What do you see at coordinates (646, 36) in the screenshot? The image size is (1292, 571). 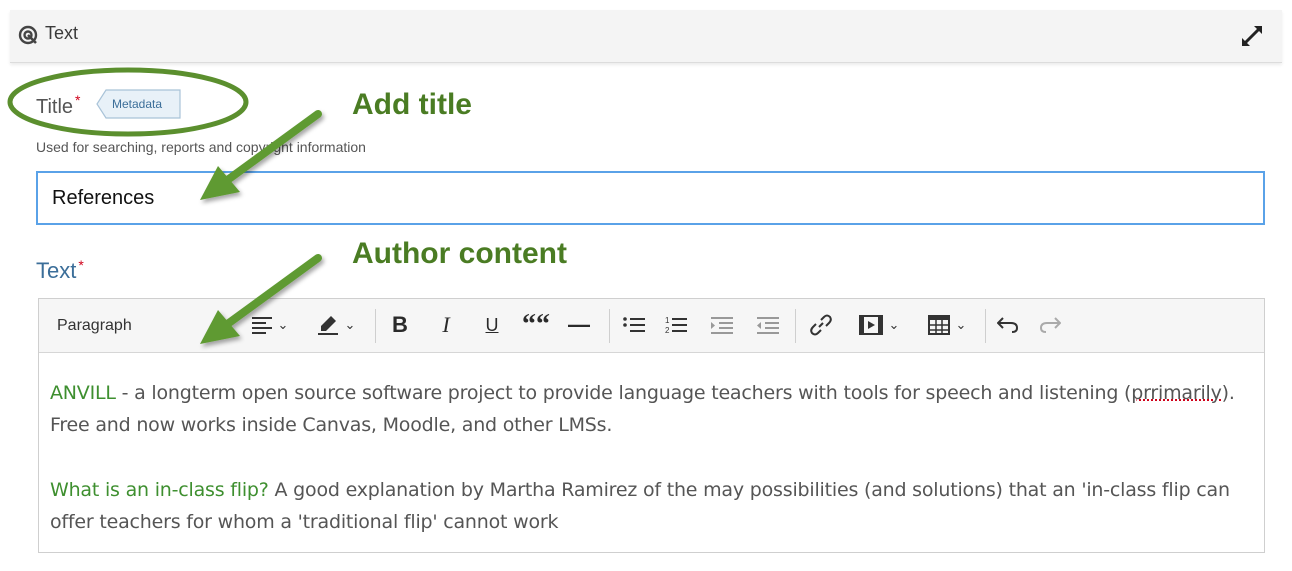 I see `widget-header: Text` at bounding box center [646, 36].